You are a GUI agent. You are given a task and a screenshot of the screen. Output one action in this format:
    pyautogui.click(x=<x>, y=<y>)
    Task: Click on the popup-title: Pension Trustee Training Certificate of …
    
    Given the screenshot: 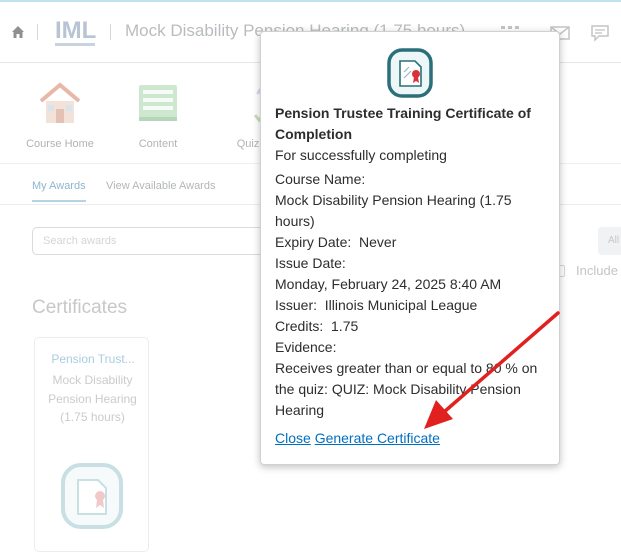 What is the action you would take?
    pyautogui.click(x=403, y=123)
    